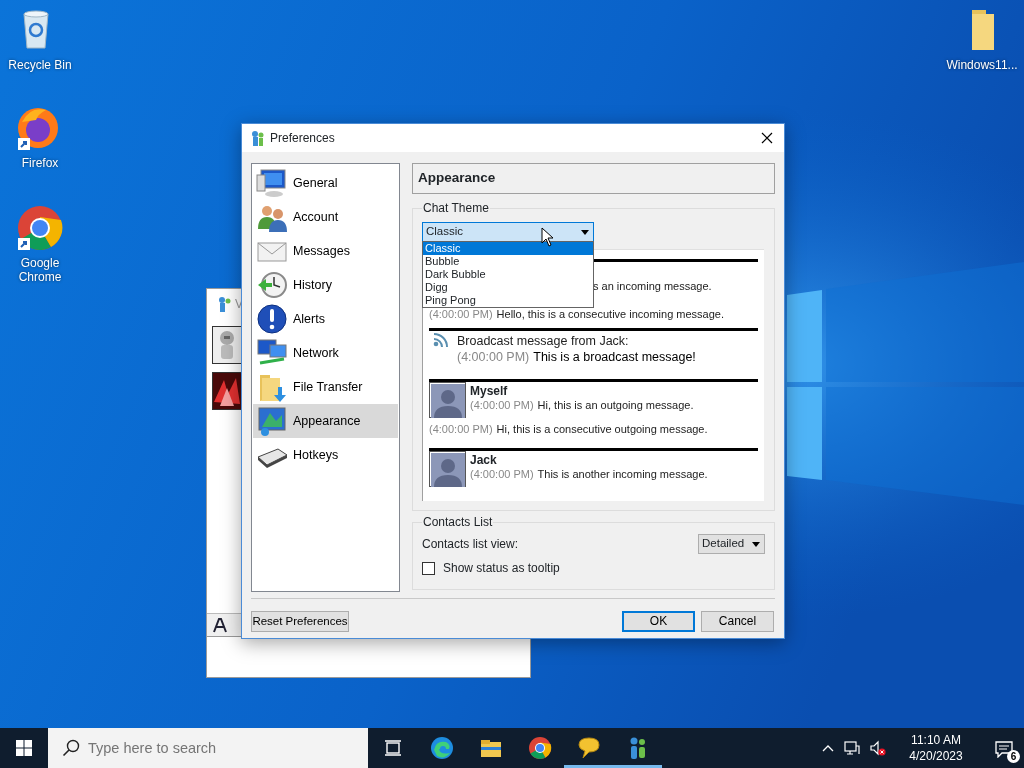 The width and height of the screenshot is (1024, 768). What do you see at coordinates (936, 756) in the screenshot?
I see `clock-date: 4/20/2023` at bounding box center [936, 756].